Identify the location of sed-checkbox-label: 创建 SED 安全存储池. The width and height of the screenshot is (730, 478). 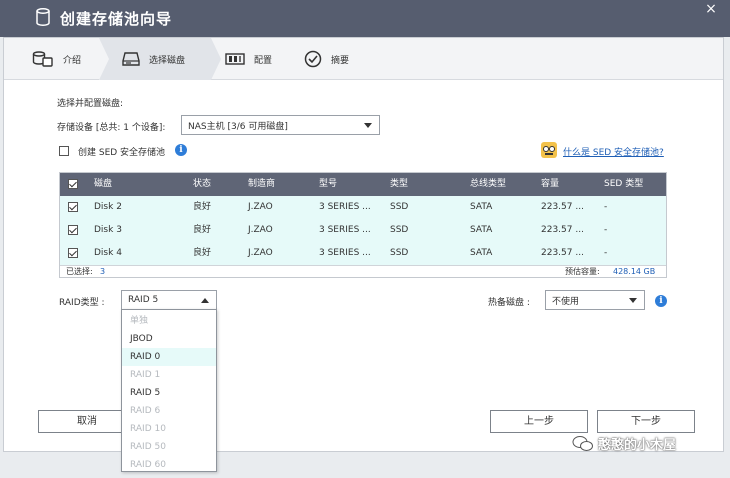
(122, 153).